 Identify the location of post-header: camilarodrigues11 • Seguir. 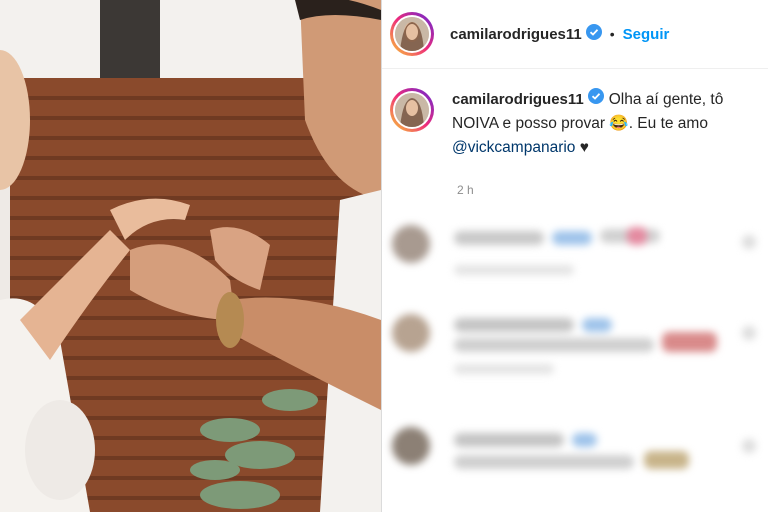
(575, 34).